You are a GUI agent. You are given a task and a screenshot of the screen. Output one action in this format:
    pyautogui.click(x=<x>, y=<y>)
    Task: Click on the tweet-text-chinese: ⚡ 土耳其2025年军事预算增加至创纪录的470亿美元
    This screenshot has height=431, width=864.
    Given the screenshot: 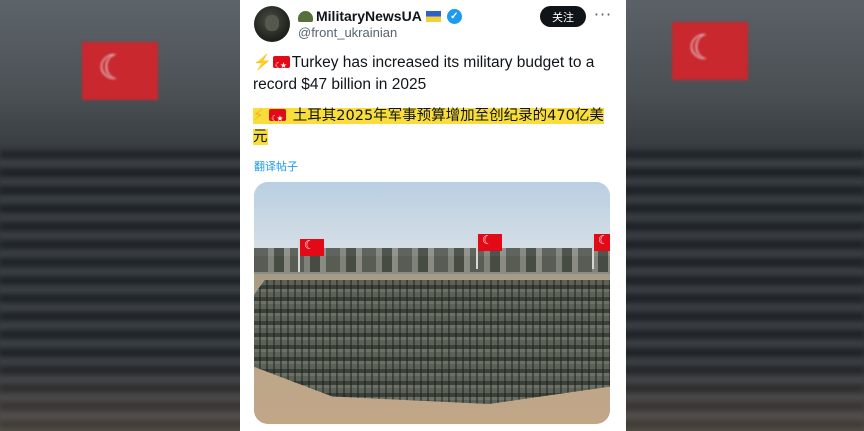 What is the action you would take?
    pyautogui.click(x=433, y=126)
    